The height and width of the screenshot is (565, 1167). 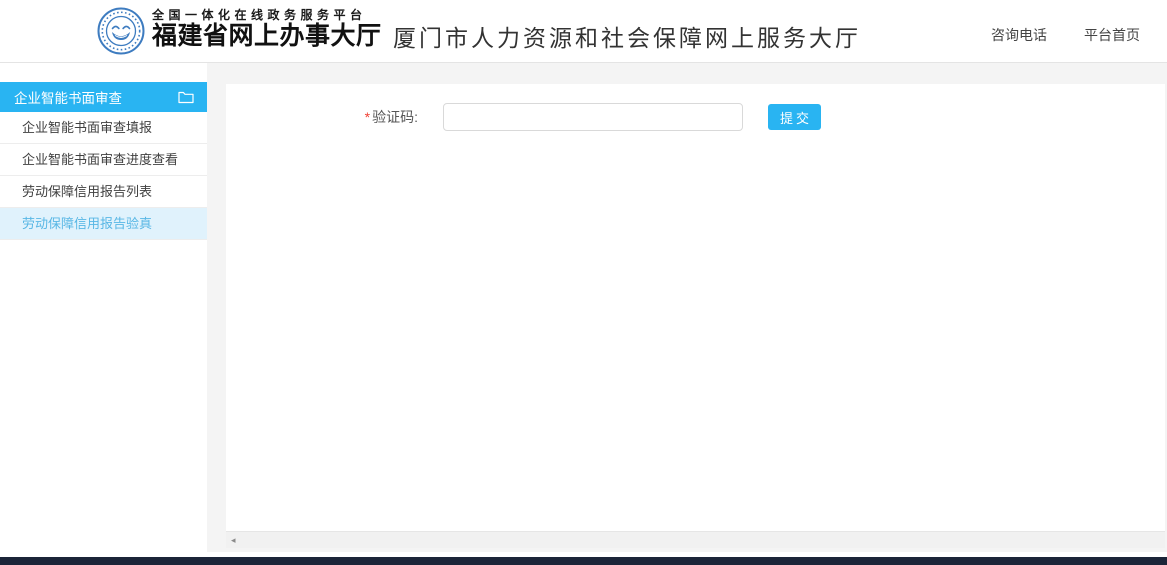 What do you see at coordinates (367, 117) in the screenshot?
I see `required-marker: *` at bounding box center [367, 117].